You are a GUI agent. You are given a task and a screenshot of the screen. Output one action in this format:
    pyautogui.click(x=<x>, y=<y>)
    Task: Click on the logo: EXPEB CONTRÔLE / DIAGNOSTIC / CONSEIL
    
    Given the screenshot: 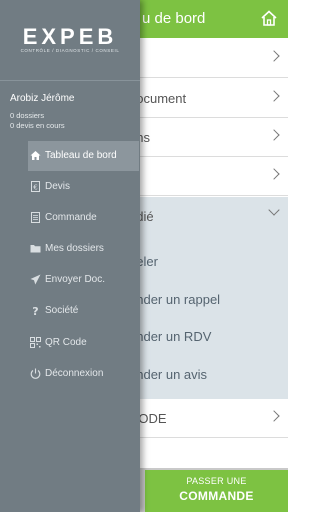 What is the action you would take?
    pyautogui.click(x=70, y=40)
    